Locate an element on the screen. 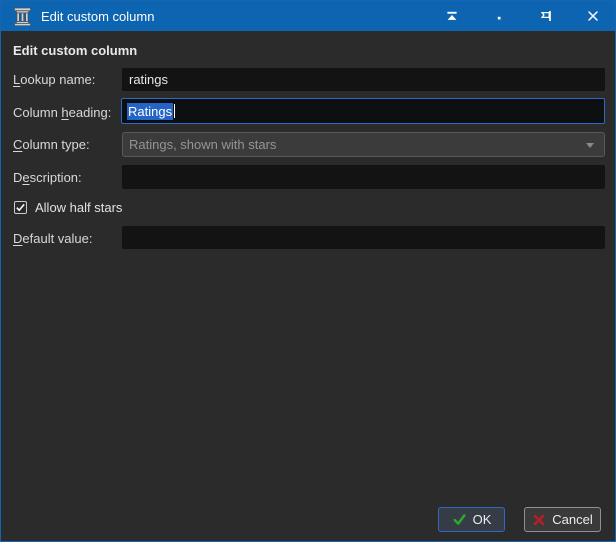 The image size is (616, 542). checkbox-label: Allow half stars is located at coordinates (79, 207).